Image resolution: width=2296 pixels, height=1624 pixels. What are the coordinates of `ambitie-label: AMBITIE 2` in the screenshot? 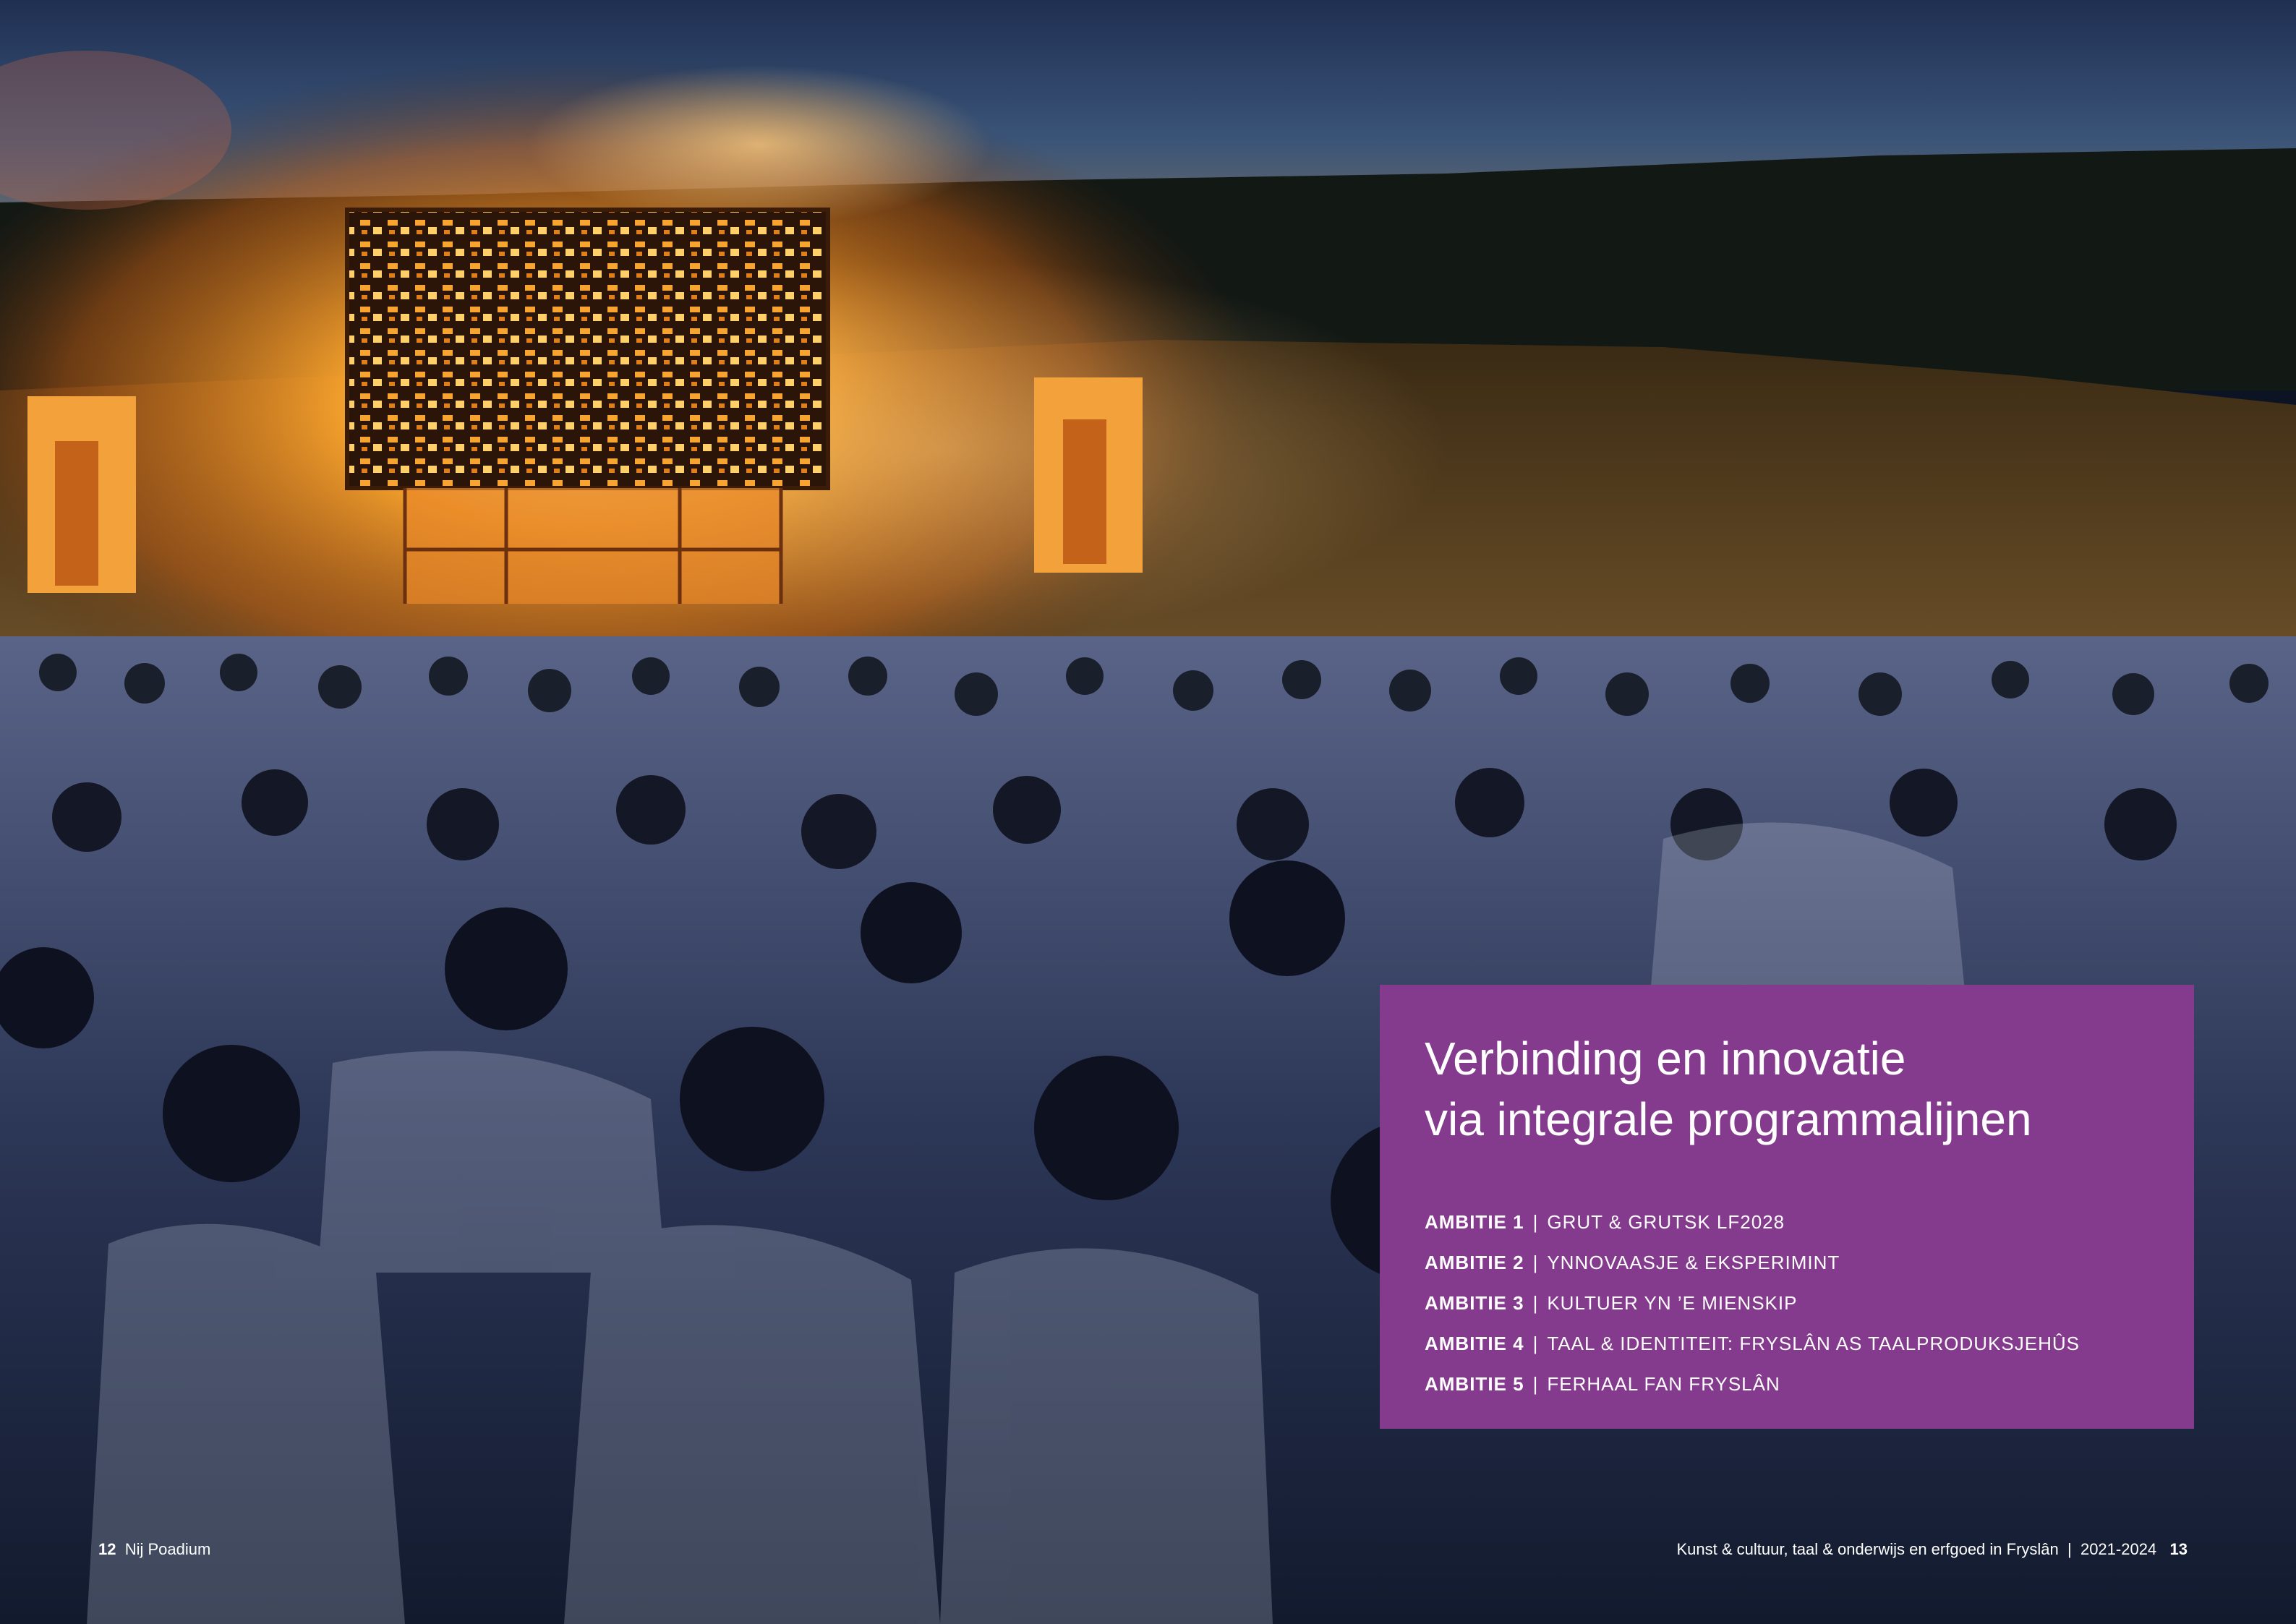 It's located at (1474, 1262).